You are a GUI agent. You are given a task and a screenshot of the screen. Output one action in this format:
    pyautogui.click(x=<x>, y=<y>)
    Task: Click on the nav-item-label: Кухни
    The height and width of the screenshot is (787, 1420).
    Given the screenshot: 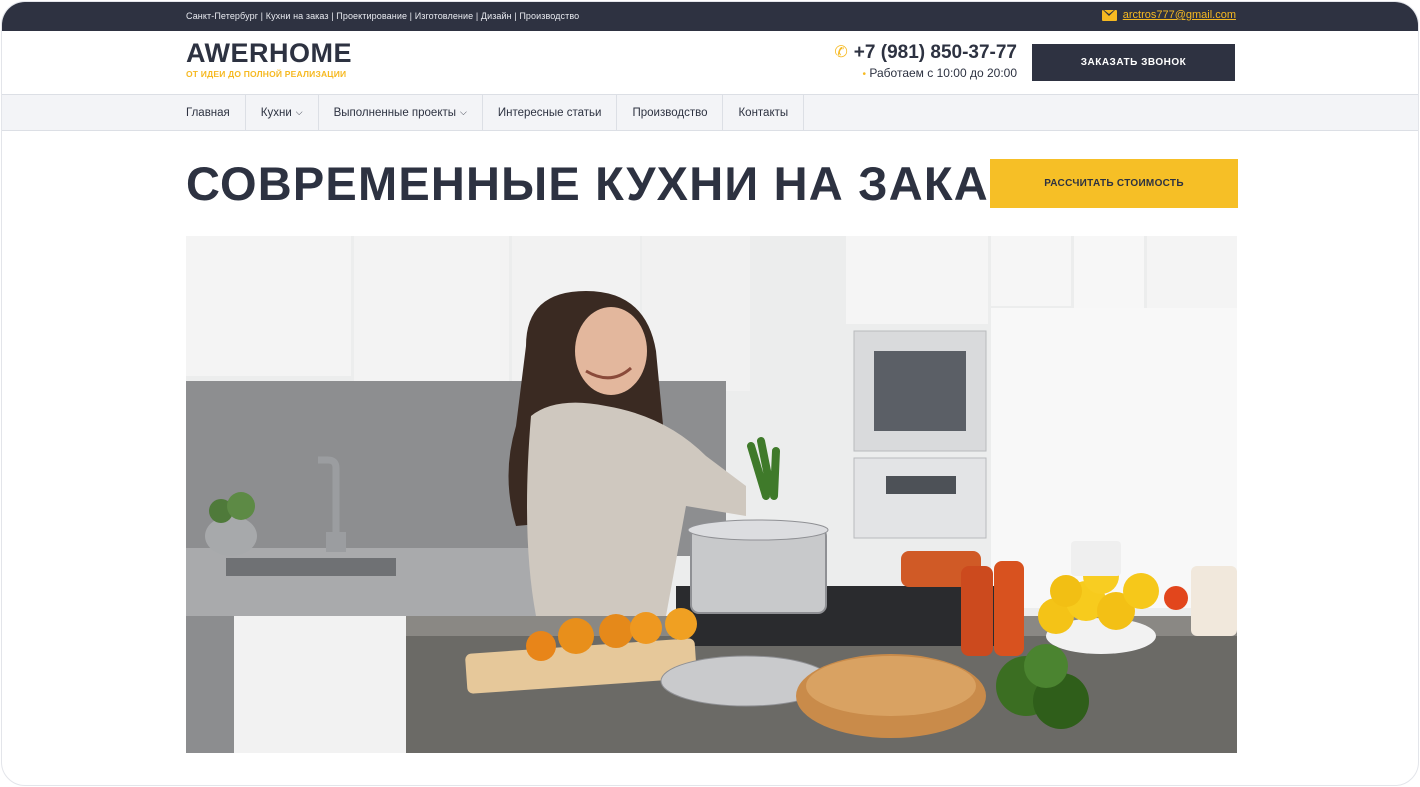 What is the action you would take?
    pyautogui.click(x=276, y=112)
    